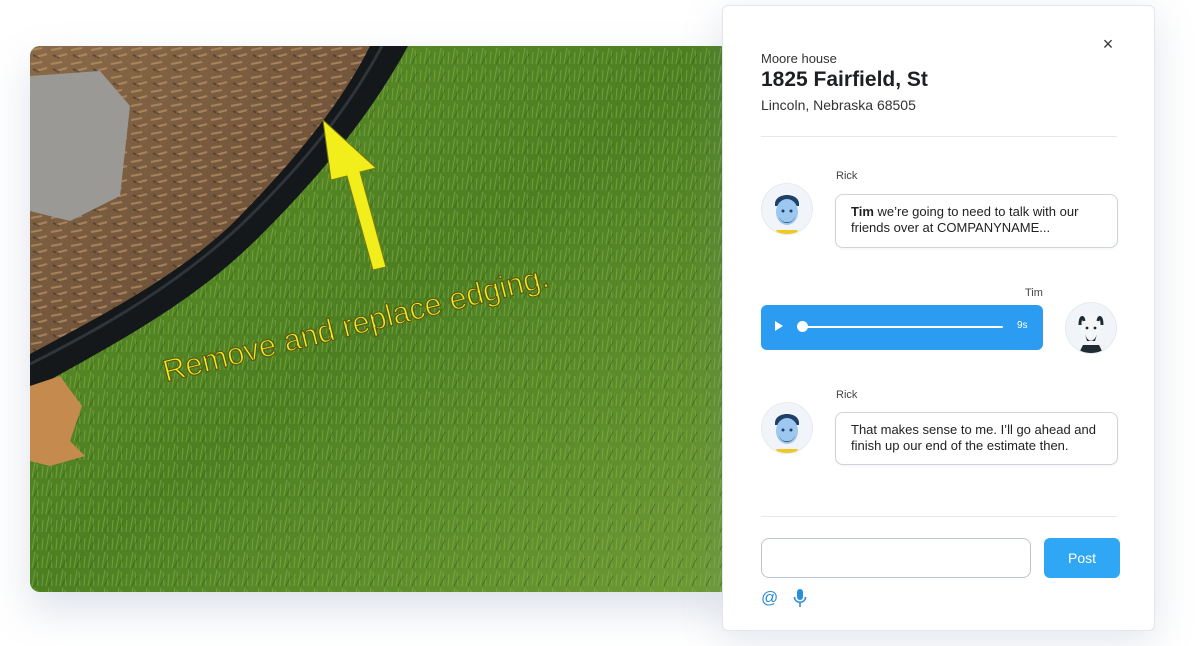 The height and width of the screenshot is (646, 1200). Describe the element at coordinates (800, 598) in the screenshot. I see `microphone-icon` at that location.